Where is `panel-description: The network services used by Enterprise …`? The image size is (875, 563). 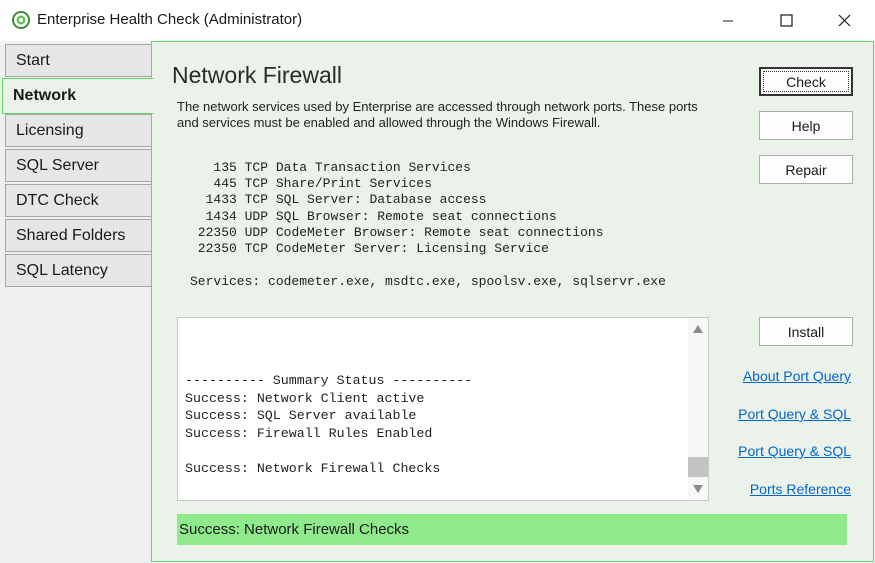 panel-description: The network services used by Enterprise … is located at coordinates (437, 114).